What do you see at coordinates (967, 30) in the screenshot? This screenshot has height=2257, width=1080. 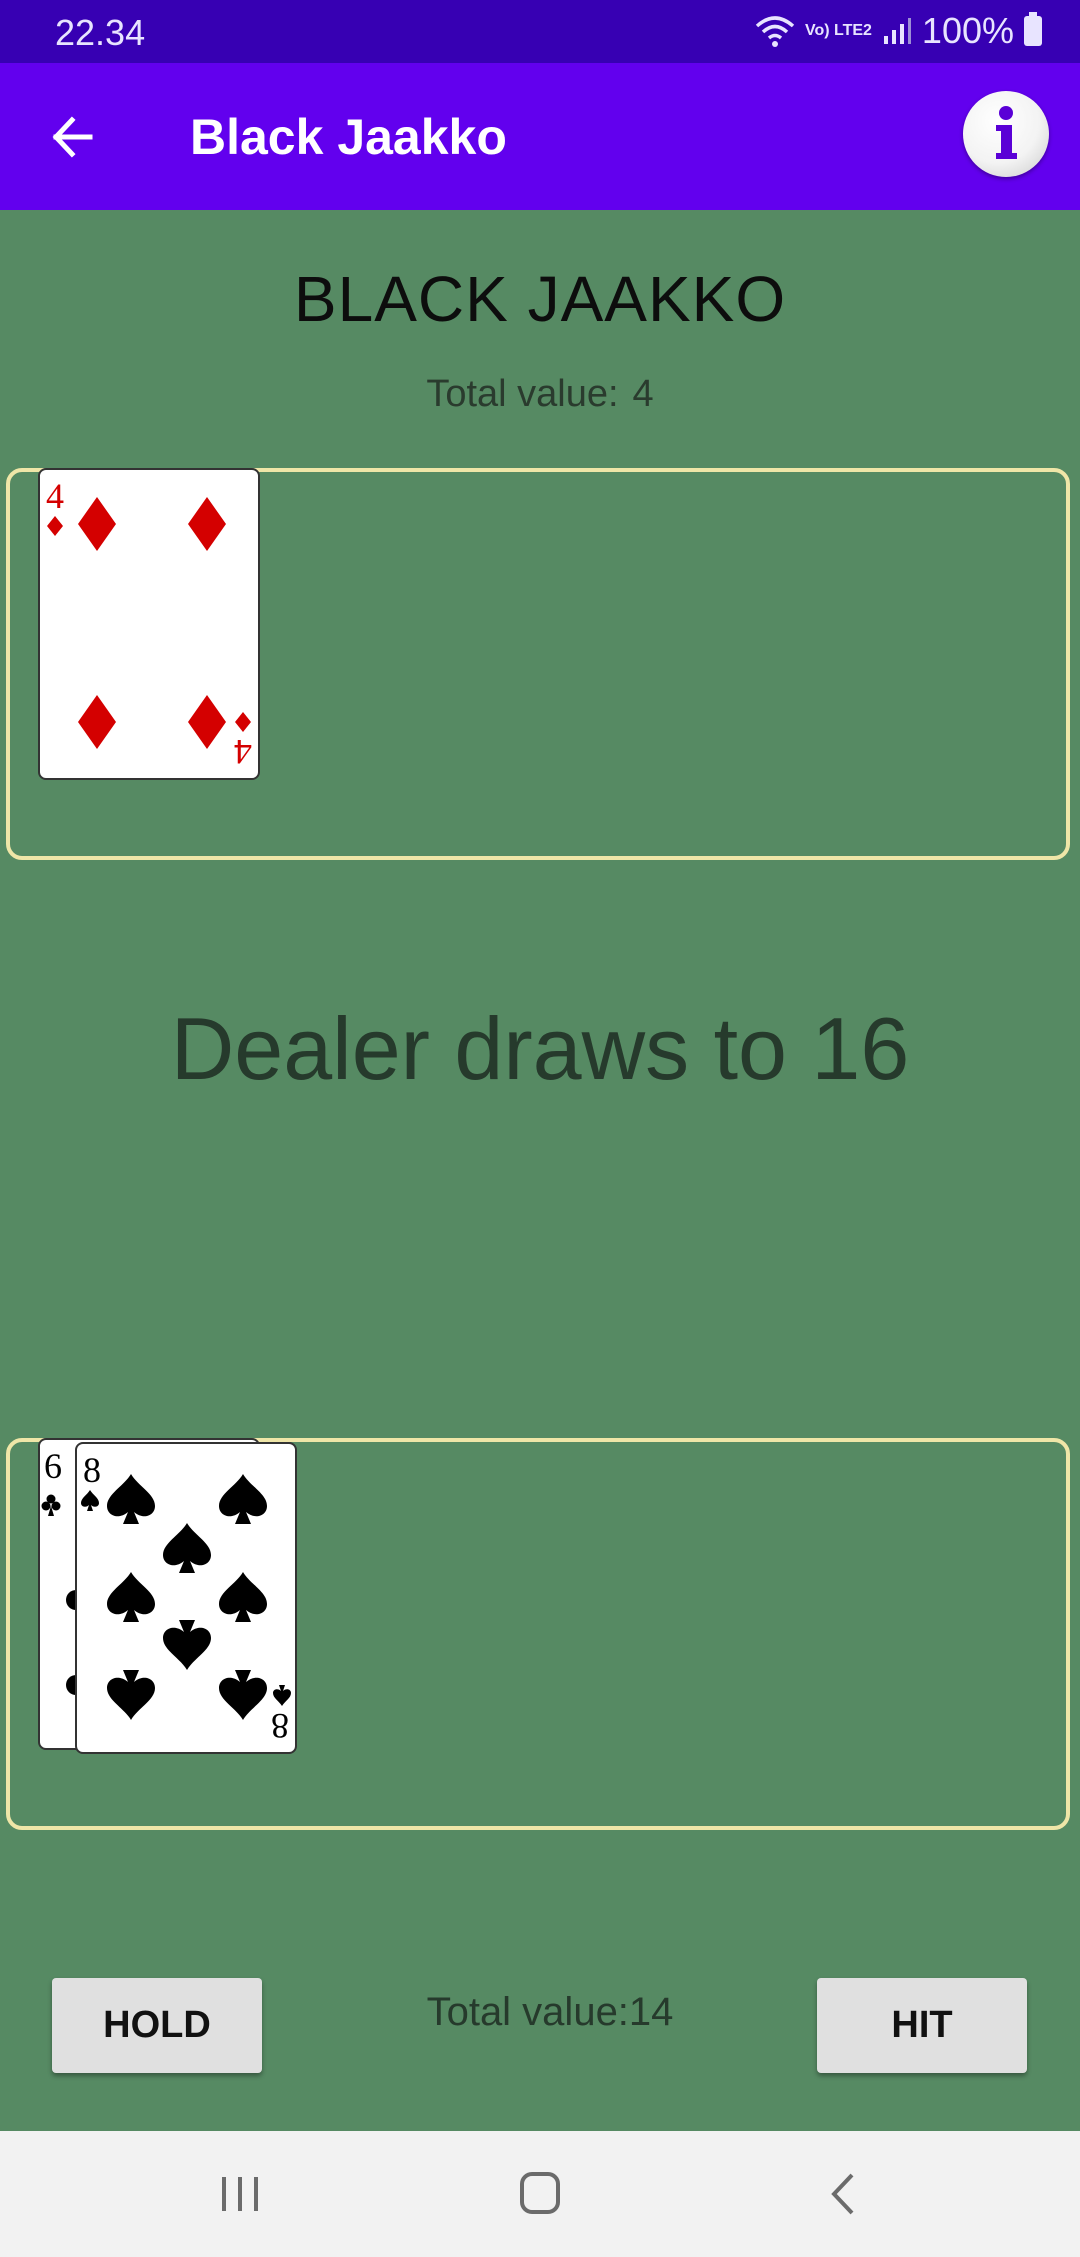 I see `battery-percent: 100%` at bounding box center [967, 30].